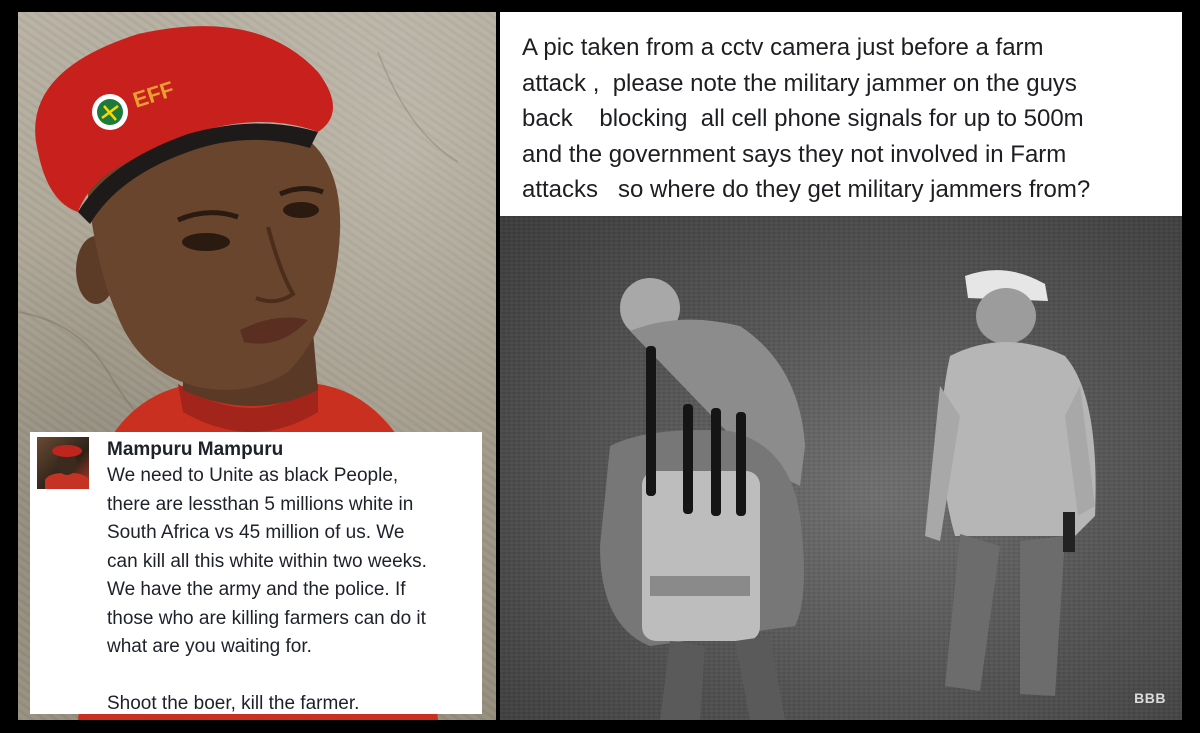 The image size is (1200, 733). Describe the element at coordinates (195, 450) in the screenshot. I see `comment-author-name: Mampuru Mampuru` at that location.